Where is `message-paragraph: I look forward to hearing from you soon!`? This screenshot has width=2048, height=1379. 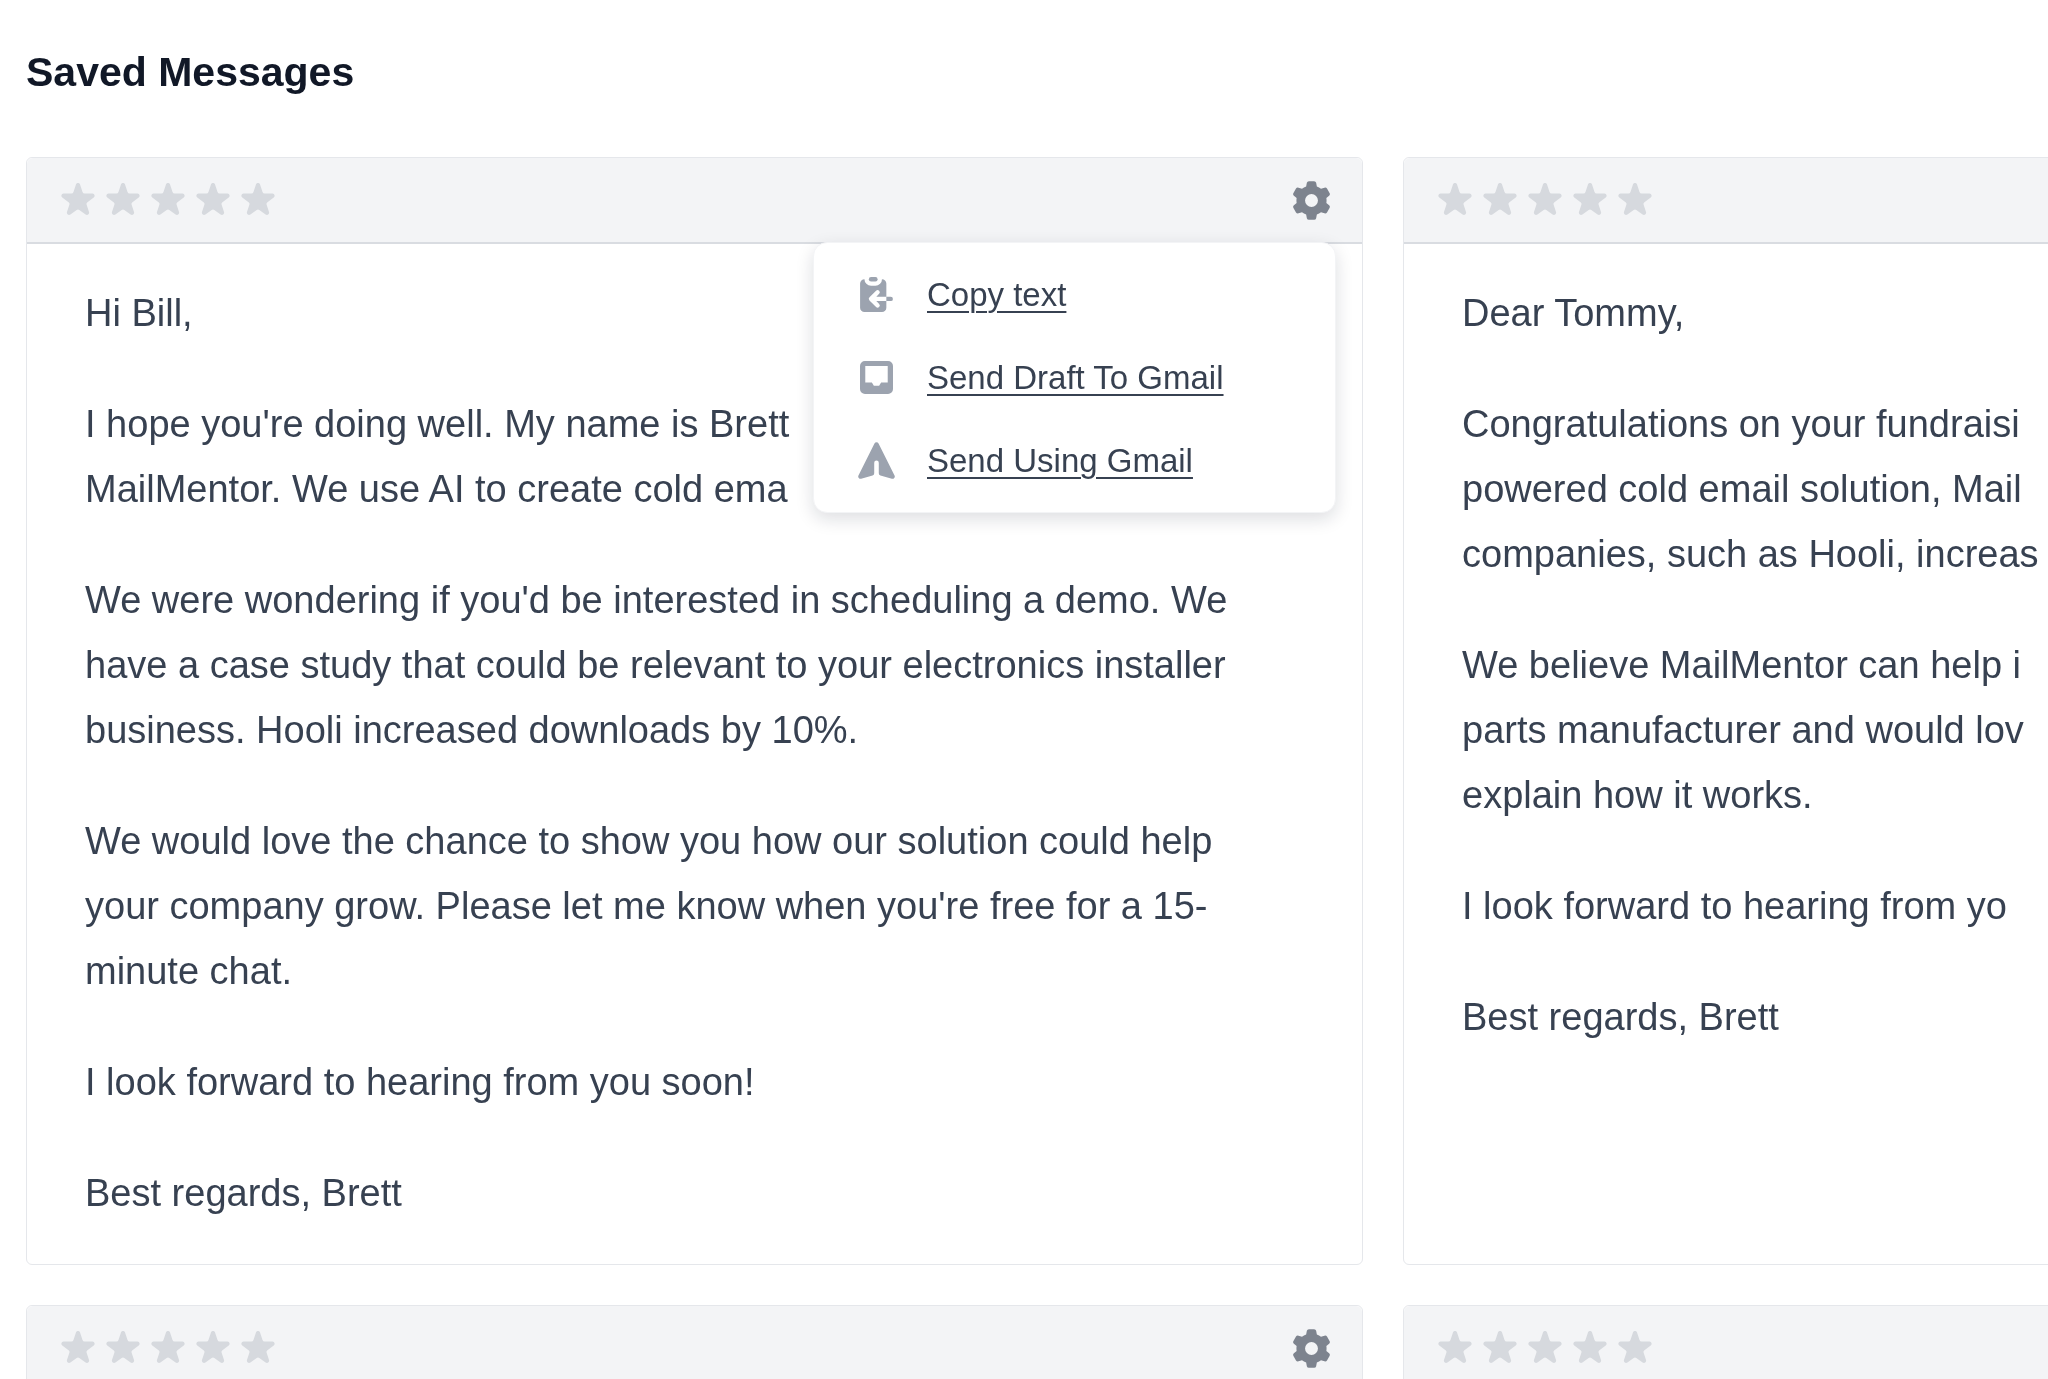 message-paragraph: I look forward to hearing from you soon! is located at coordinates (420, 1082).